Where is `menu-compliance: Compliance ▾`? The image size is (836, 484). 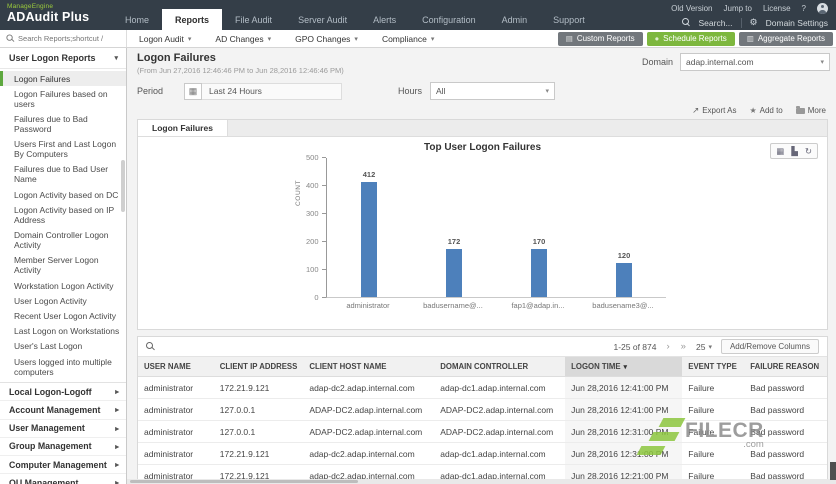 menu-compliance: Compliance ▾ is located at coordinates (408, 38).